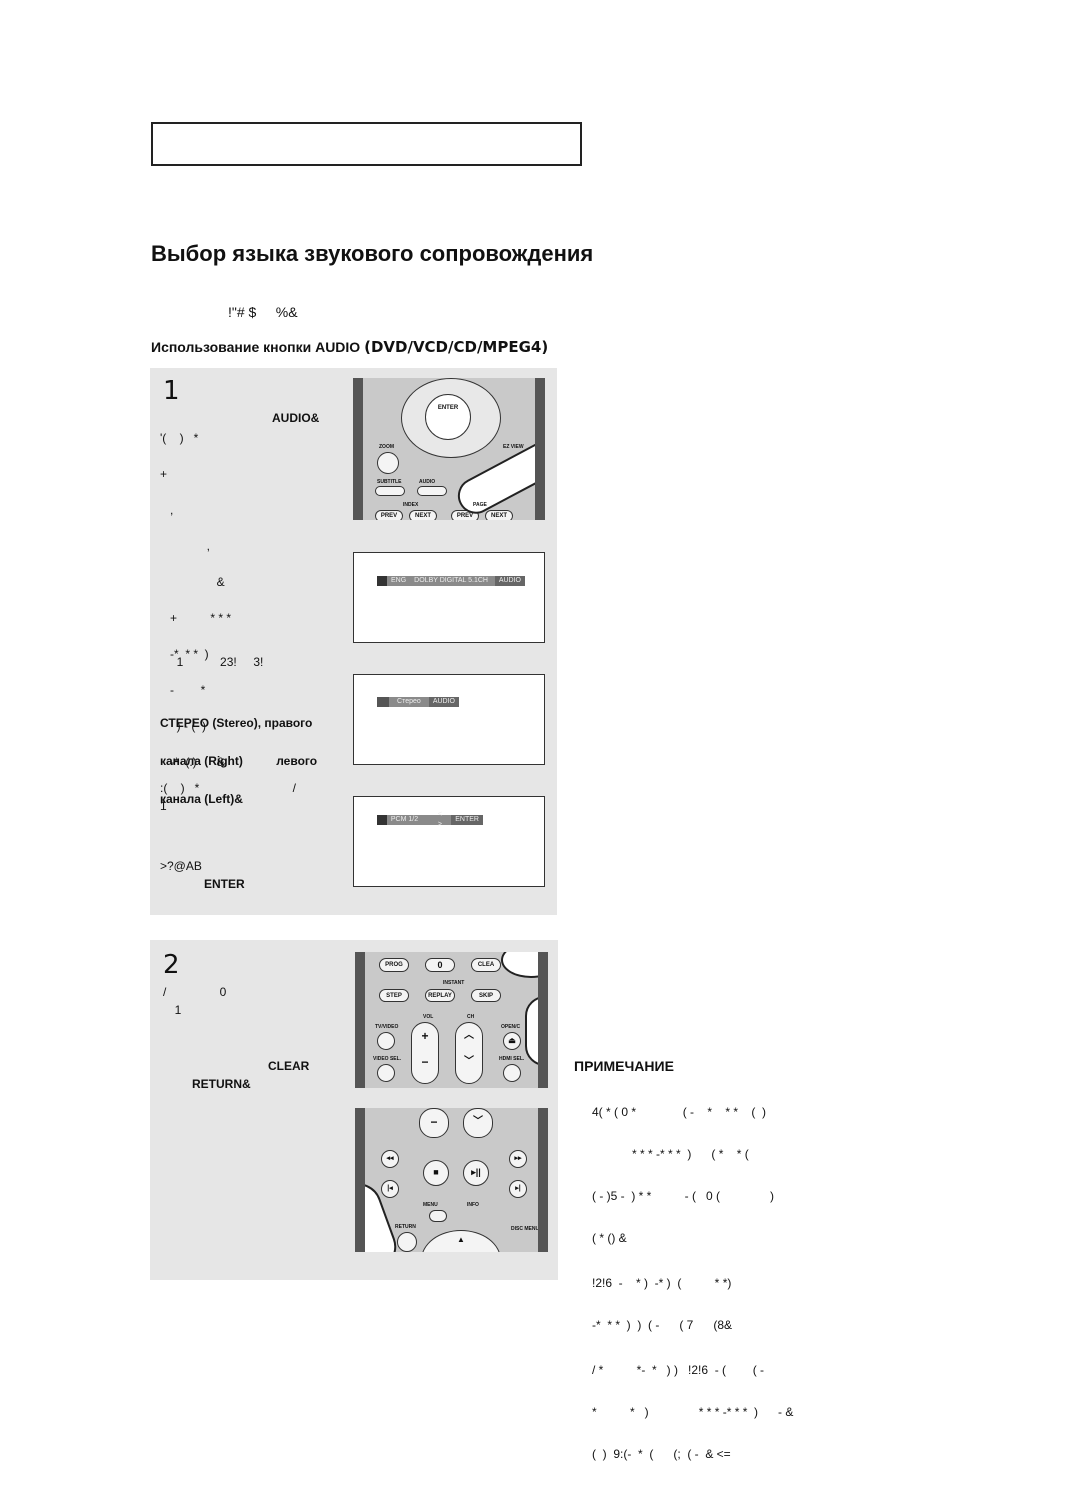  I want to click on step2-line: / 0, so click(195, 992).